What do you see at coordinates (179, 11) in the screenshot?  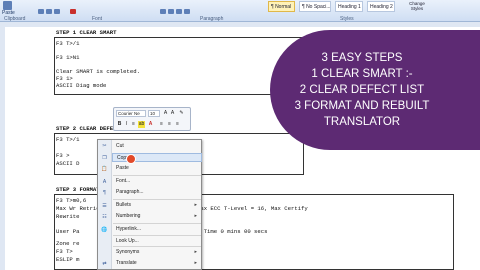 I see `align-right-icon` at bounding box center [179, 11].